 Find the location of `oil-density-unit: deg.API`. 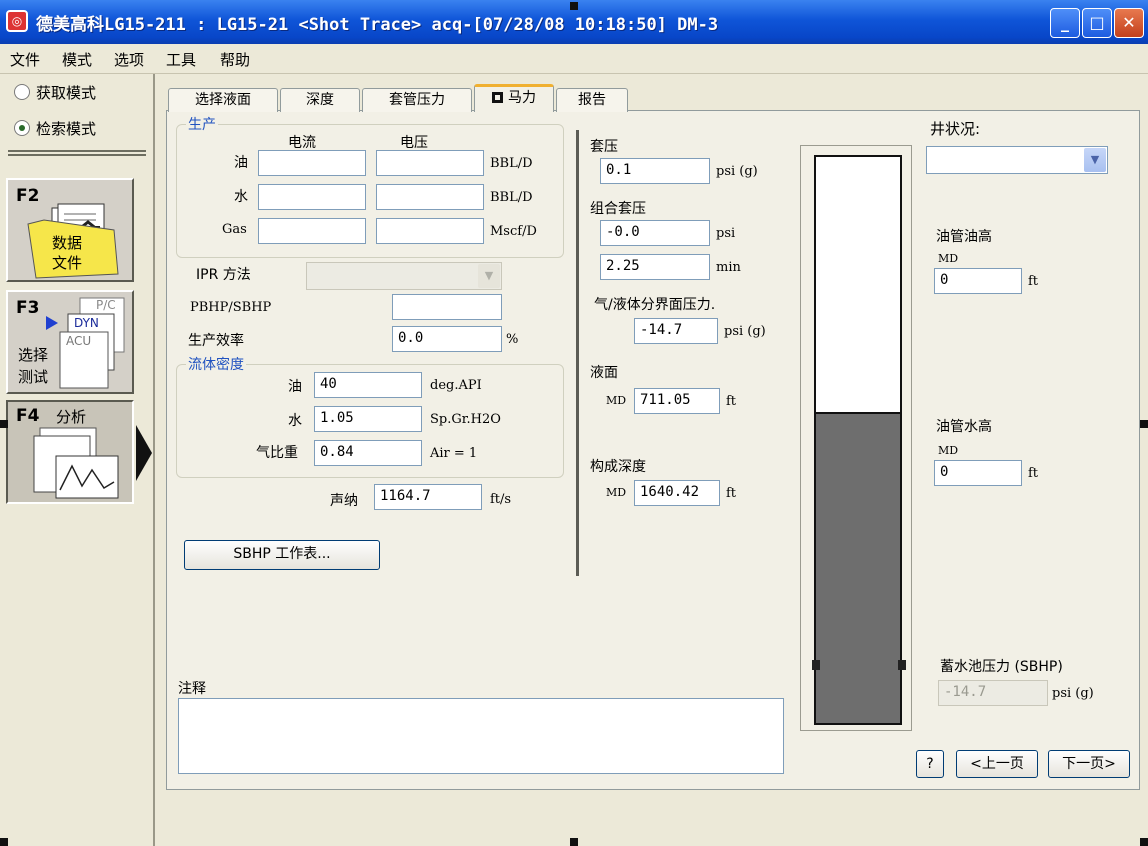

oil-density-unit: deg.API is located at coordinates (456, 385).